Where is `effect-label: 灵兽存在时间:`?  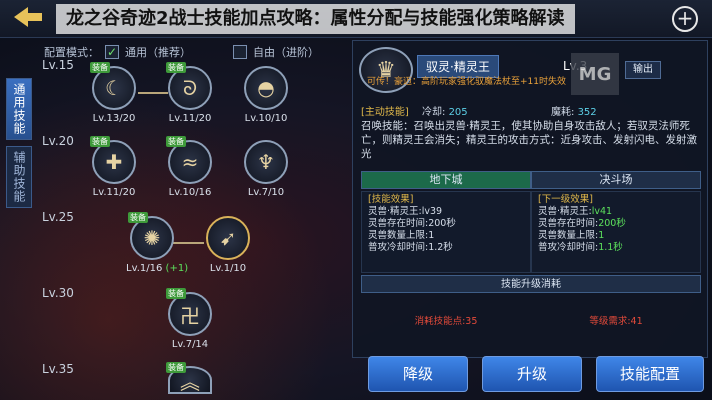 effect-label: 灵兽存在时间: is located at coordinates (568, 223).